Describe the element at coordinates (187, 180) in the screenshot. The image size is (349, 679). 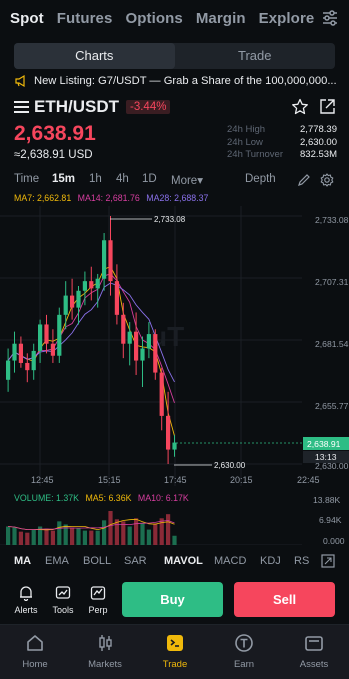
I see `tf-more: More▾` at that location.